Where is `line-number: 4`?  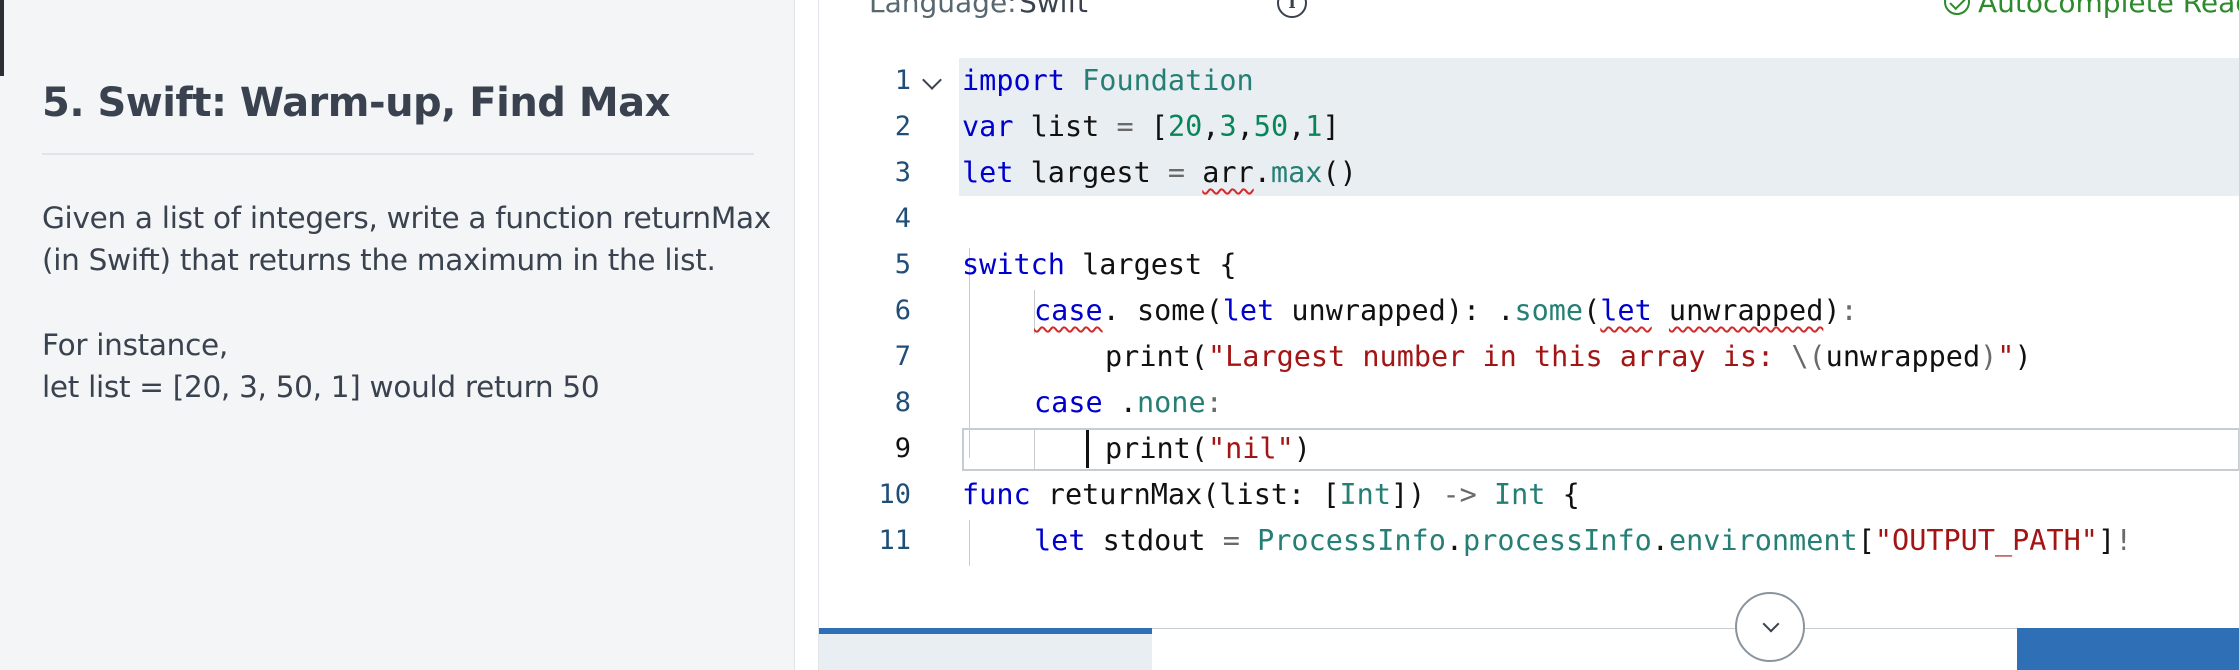
line-number: 4 is located at coordinates (902, 218).